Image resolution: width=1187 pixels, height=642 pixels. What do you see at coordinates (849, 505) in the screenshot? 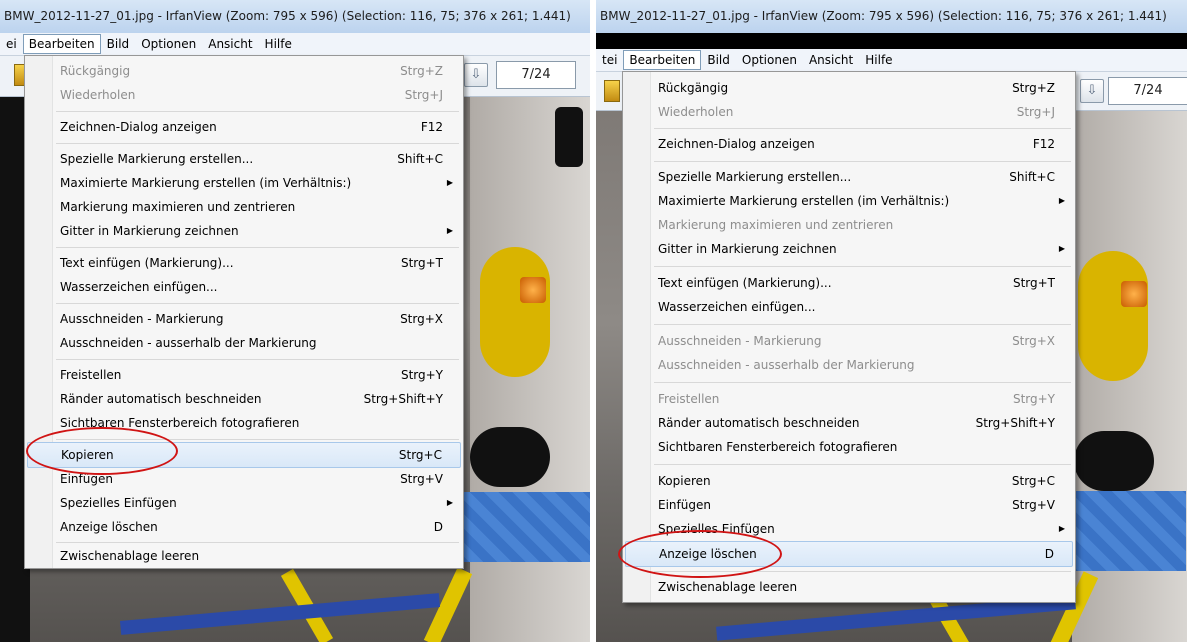
I see `menu-item-paste: Einfügen Strg+V` at bounding box center [849, 505].